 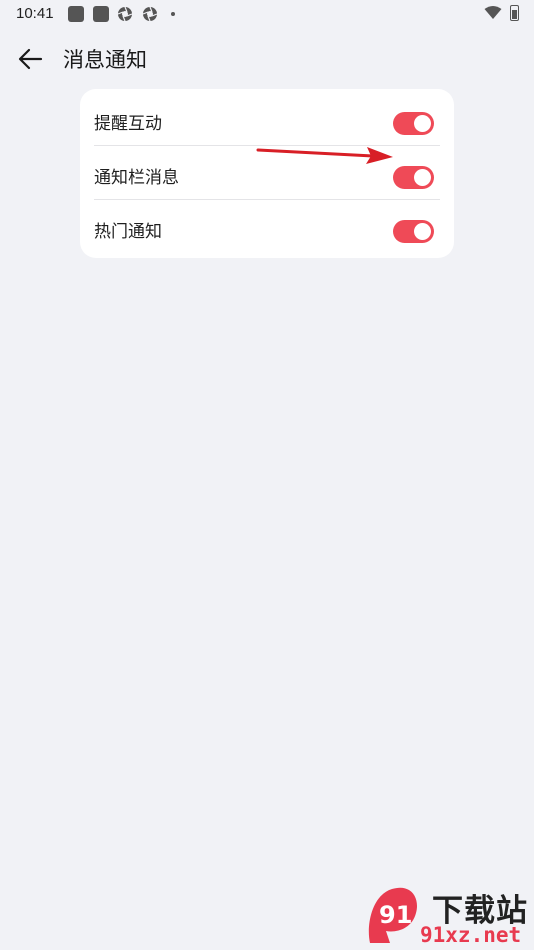 What do you see at coordinates (267, 173) in the screenshot?
I see `settings-card: 提醒互动 通知栏消息 热门通知` at bounding box center [267, 173].